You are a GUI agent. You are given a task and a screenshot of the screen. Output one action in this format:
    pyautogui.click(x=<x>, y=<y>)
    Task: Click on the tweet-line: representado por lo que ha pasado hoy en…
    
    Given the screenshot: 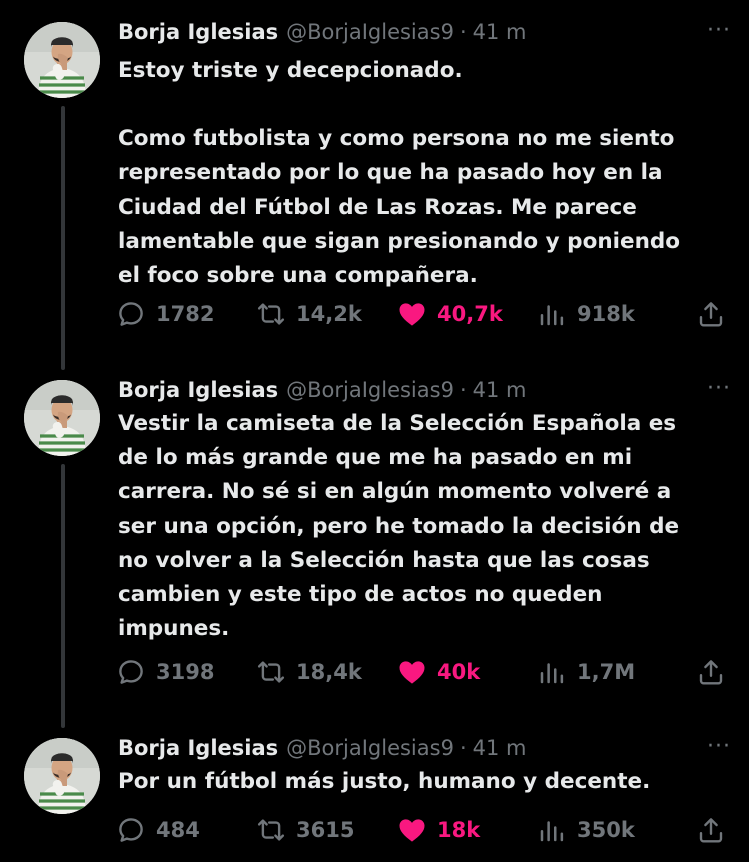 What is the action you would take?
    pyautogui.click(x=390, y=173)
    